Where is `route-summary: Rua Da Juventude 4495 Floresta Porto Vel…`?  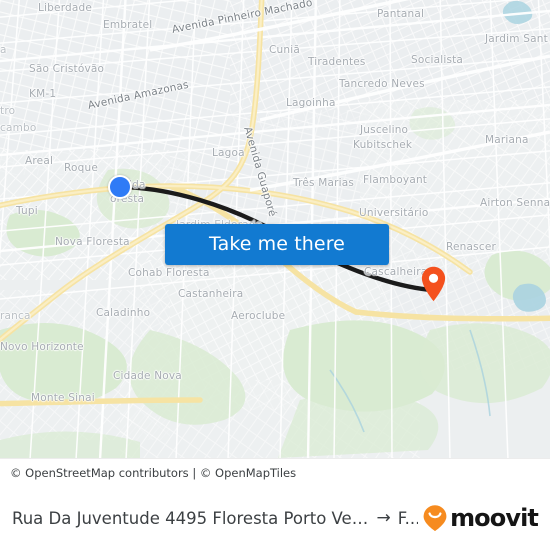
route-summary: Rua Da Juventude 4495 Floresta Porto Vel… is located at coordinates (215, 518).